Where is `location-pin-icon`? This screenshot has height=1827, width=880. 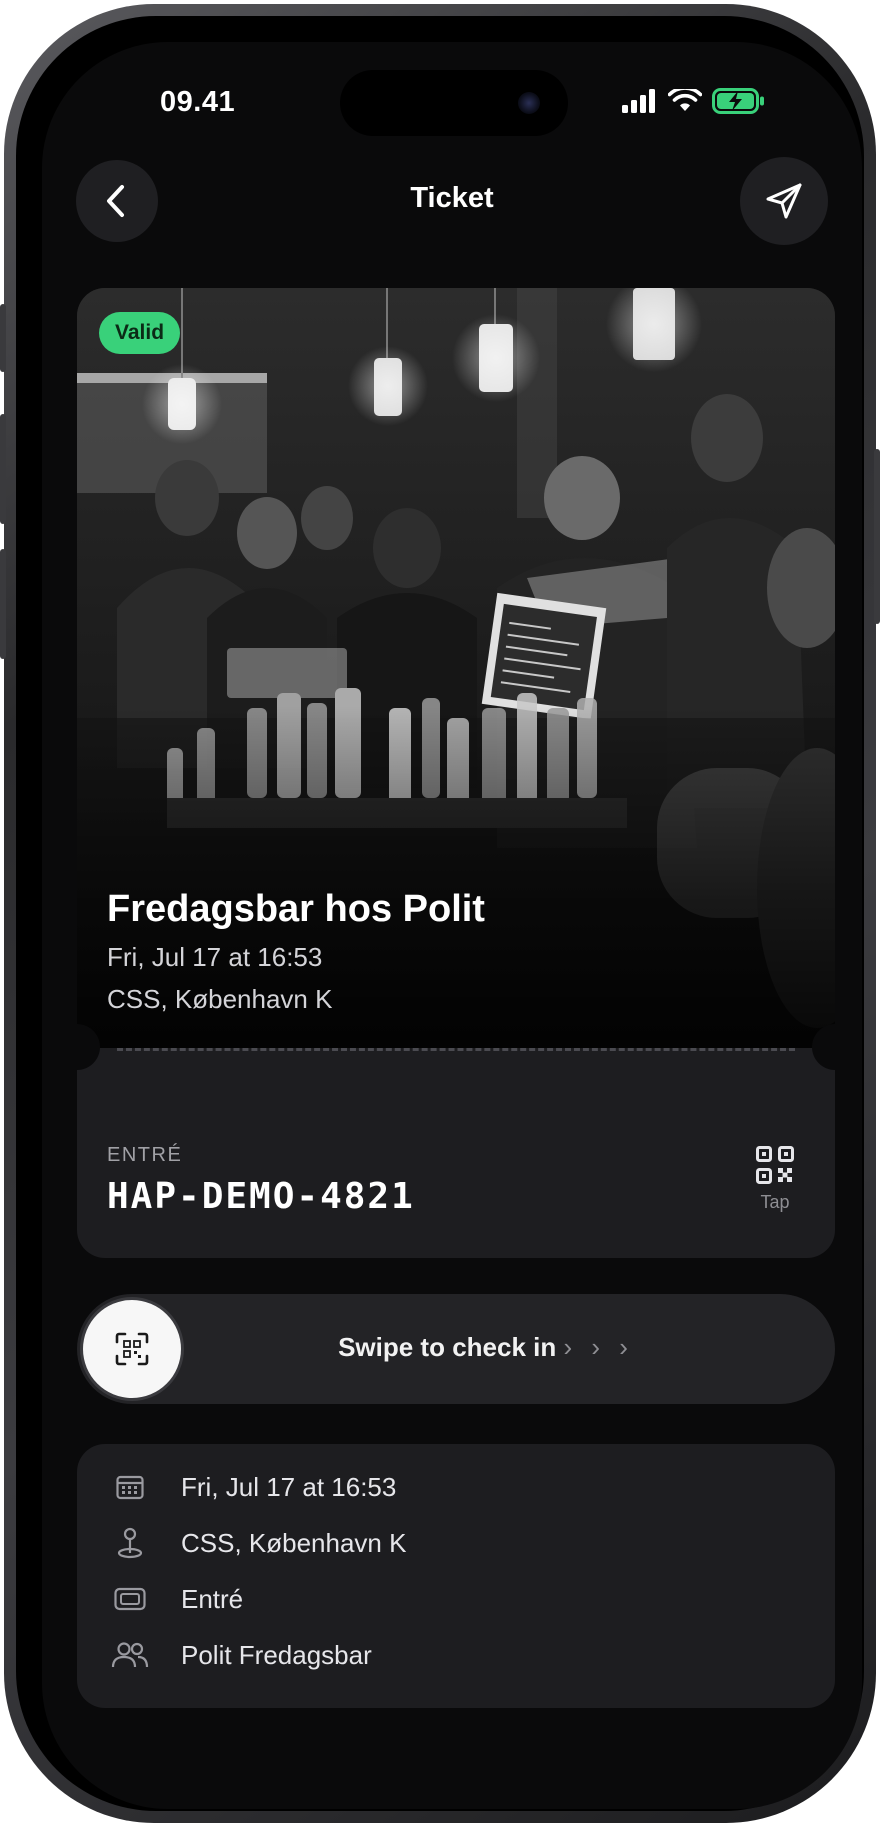 location-pin-icon is located at coordinates (130, 1543).